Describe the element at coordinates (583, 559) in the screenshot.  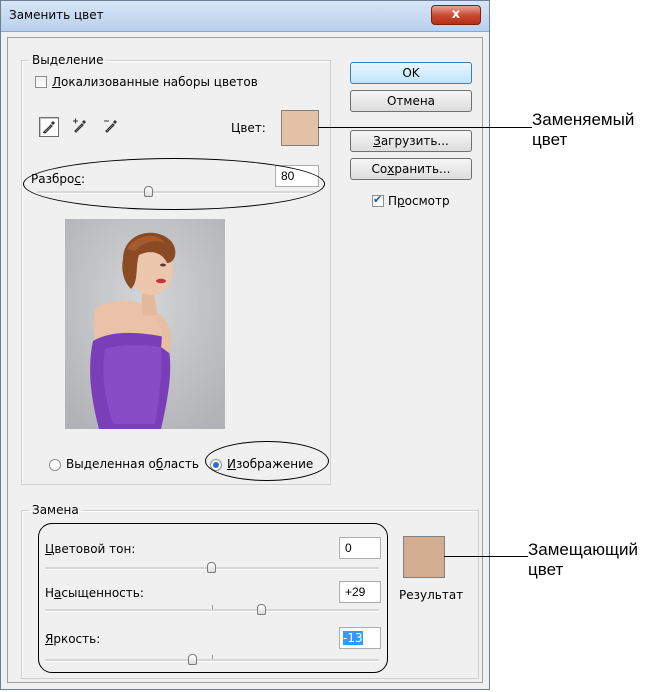
I see `replacing-color-annotation: Замещающий цвет` at that location.